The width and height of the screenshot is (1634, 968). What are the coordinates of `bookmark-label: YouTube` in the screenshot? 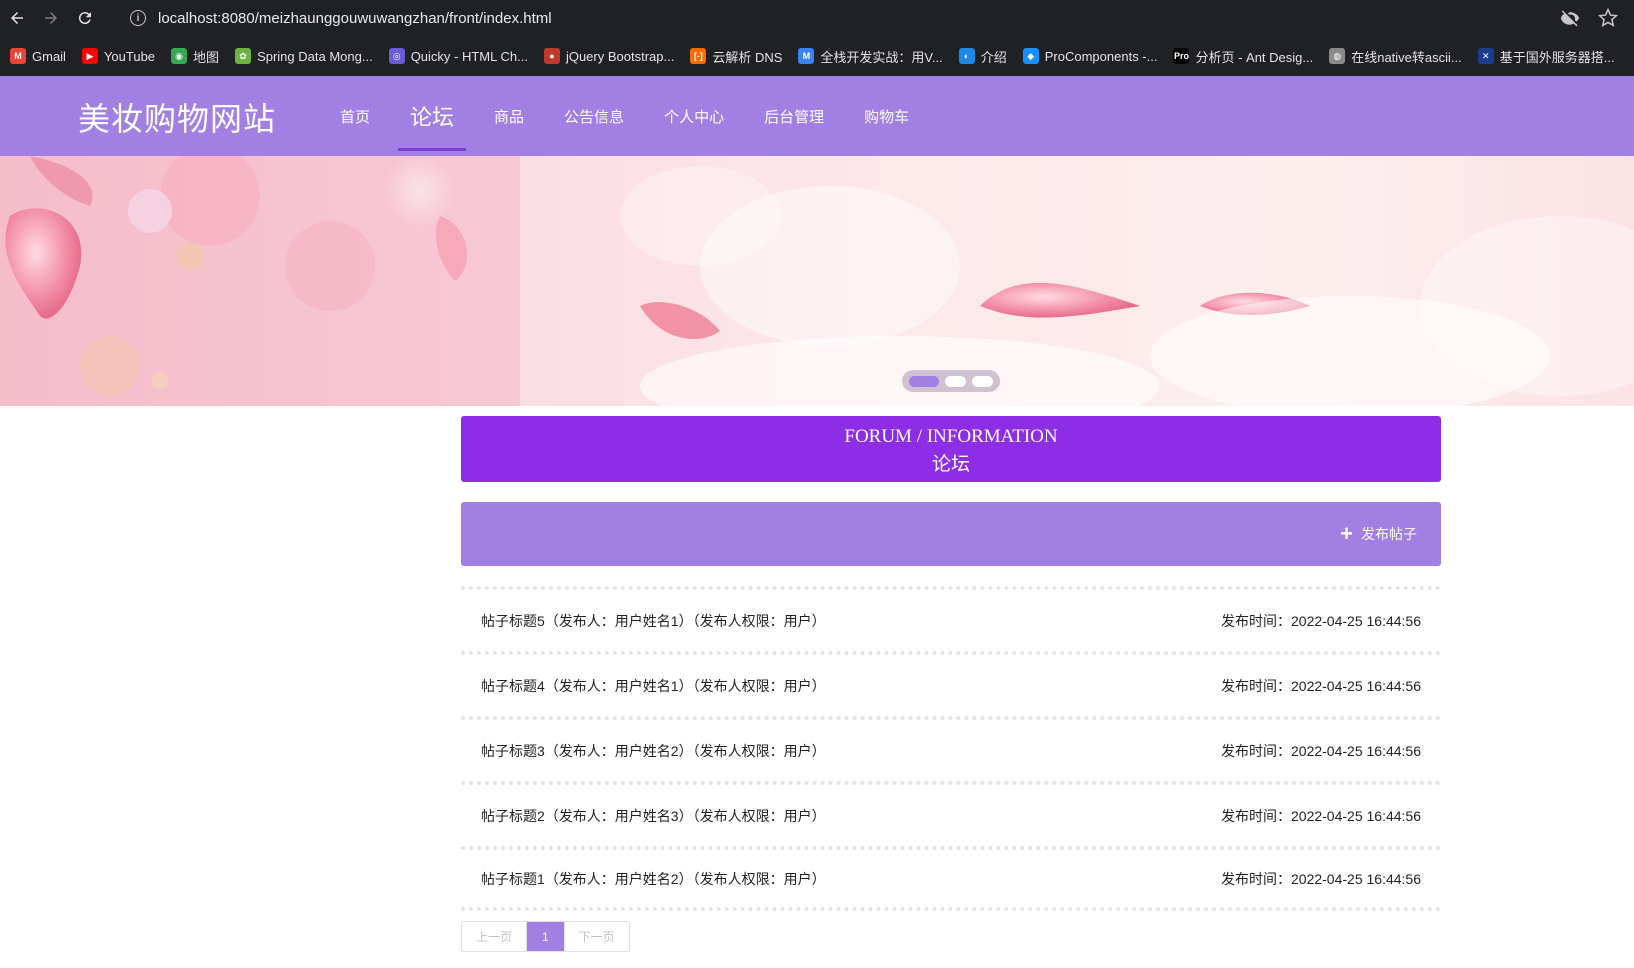 It's located at (129, 56).